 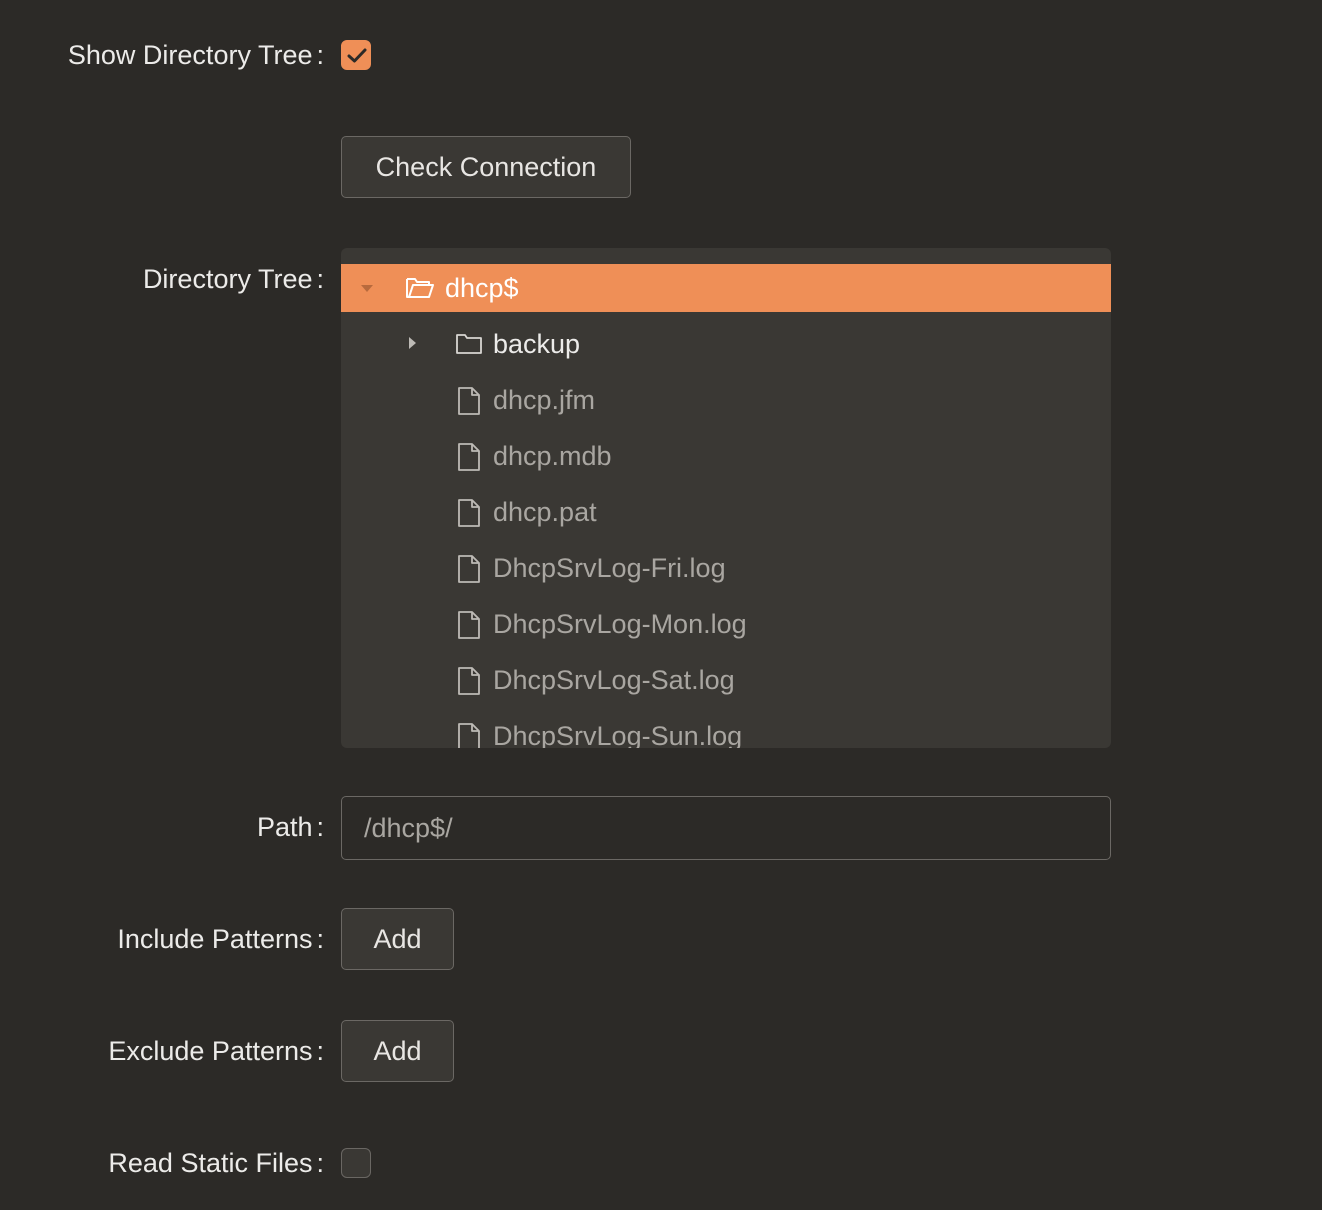 What do you see at coordinates (397, 939) in the screenshot?
I see `include-patterns-add-button: Add` at bounding box center [397, 939].